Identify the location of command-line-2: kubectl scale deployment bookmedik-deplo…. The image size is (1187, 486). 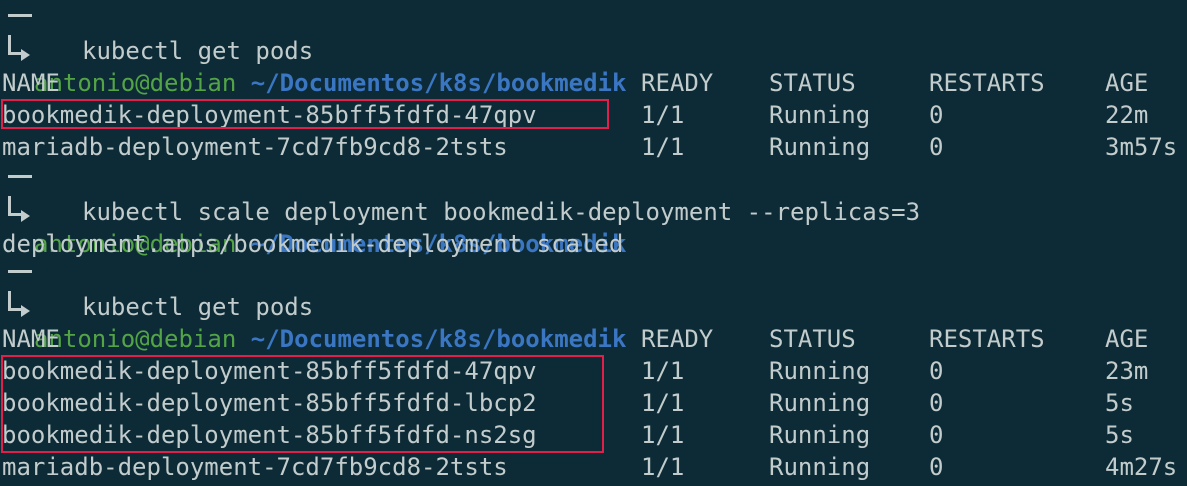
(460, 212).